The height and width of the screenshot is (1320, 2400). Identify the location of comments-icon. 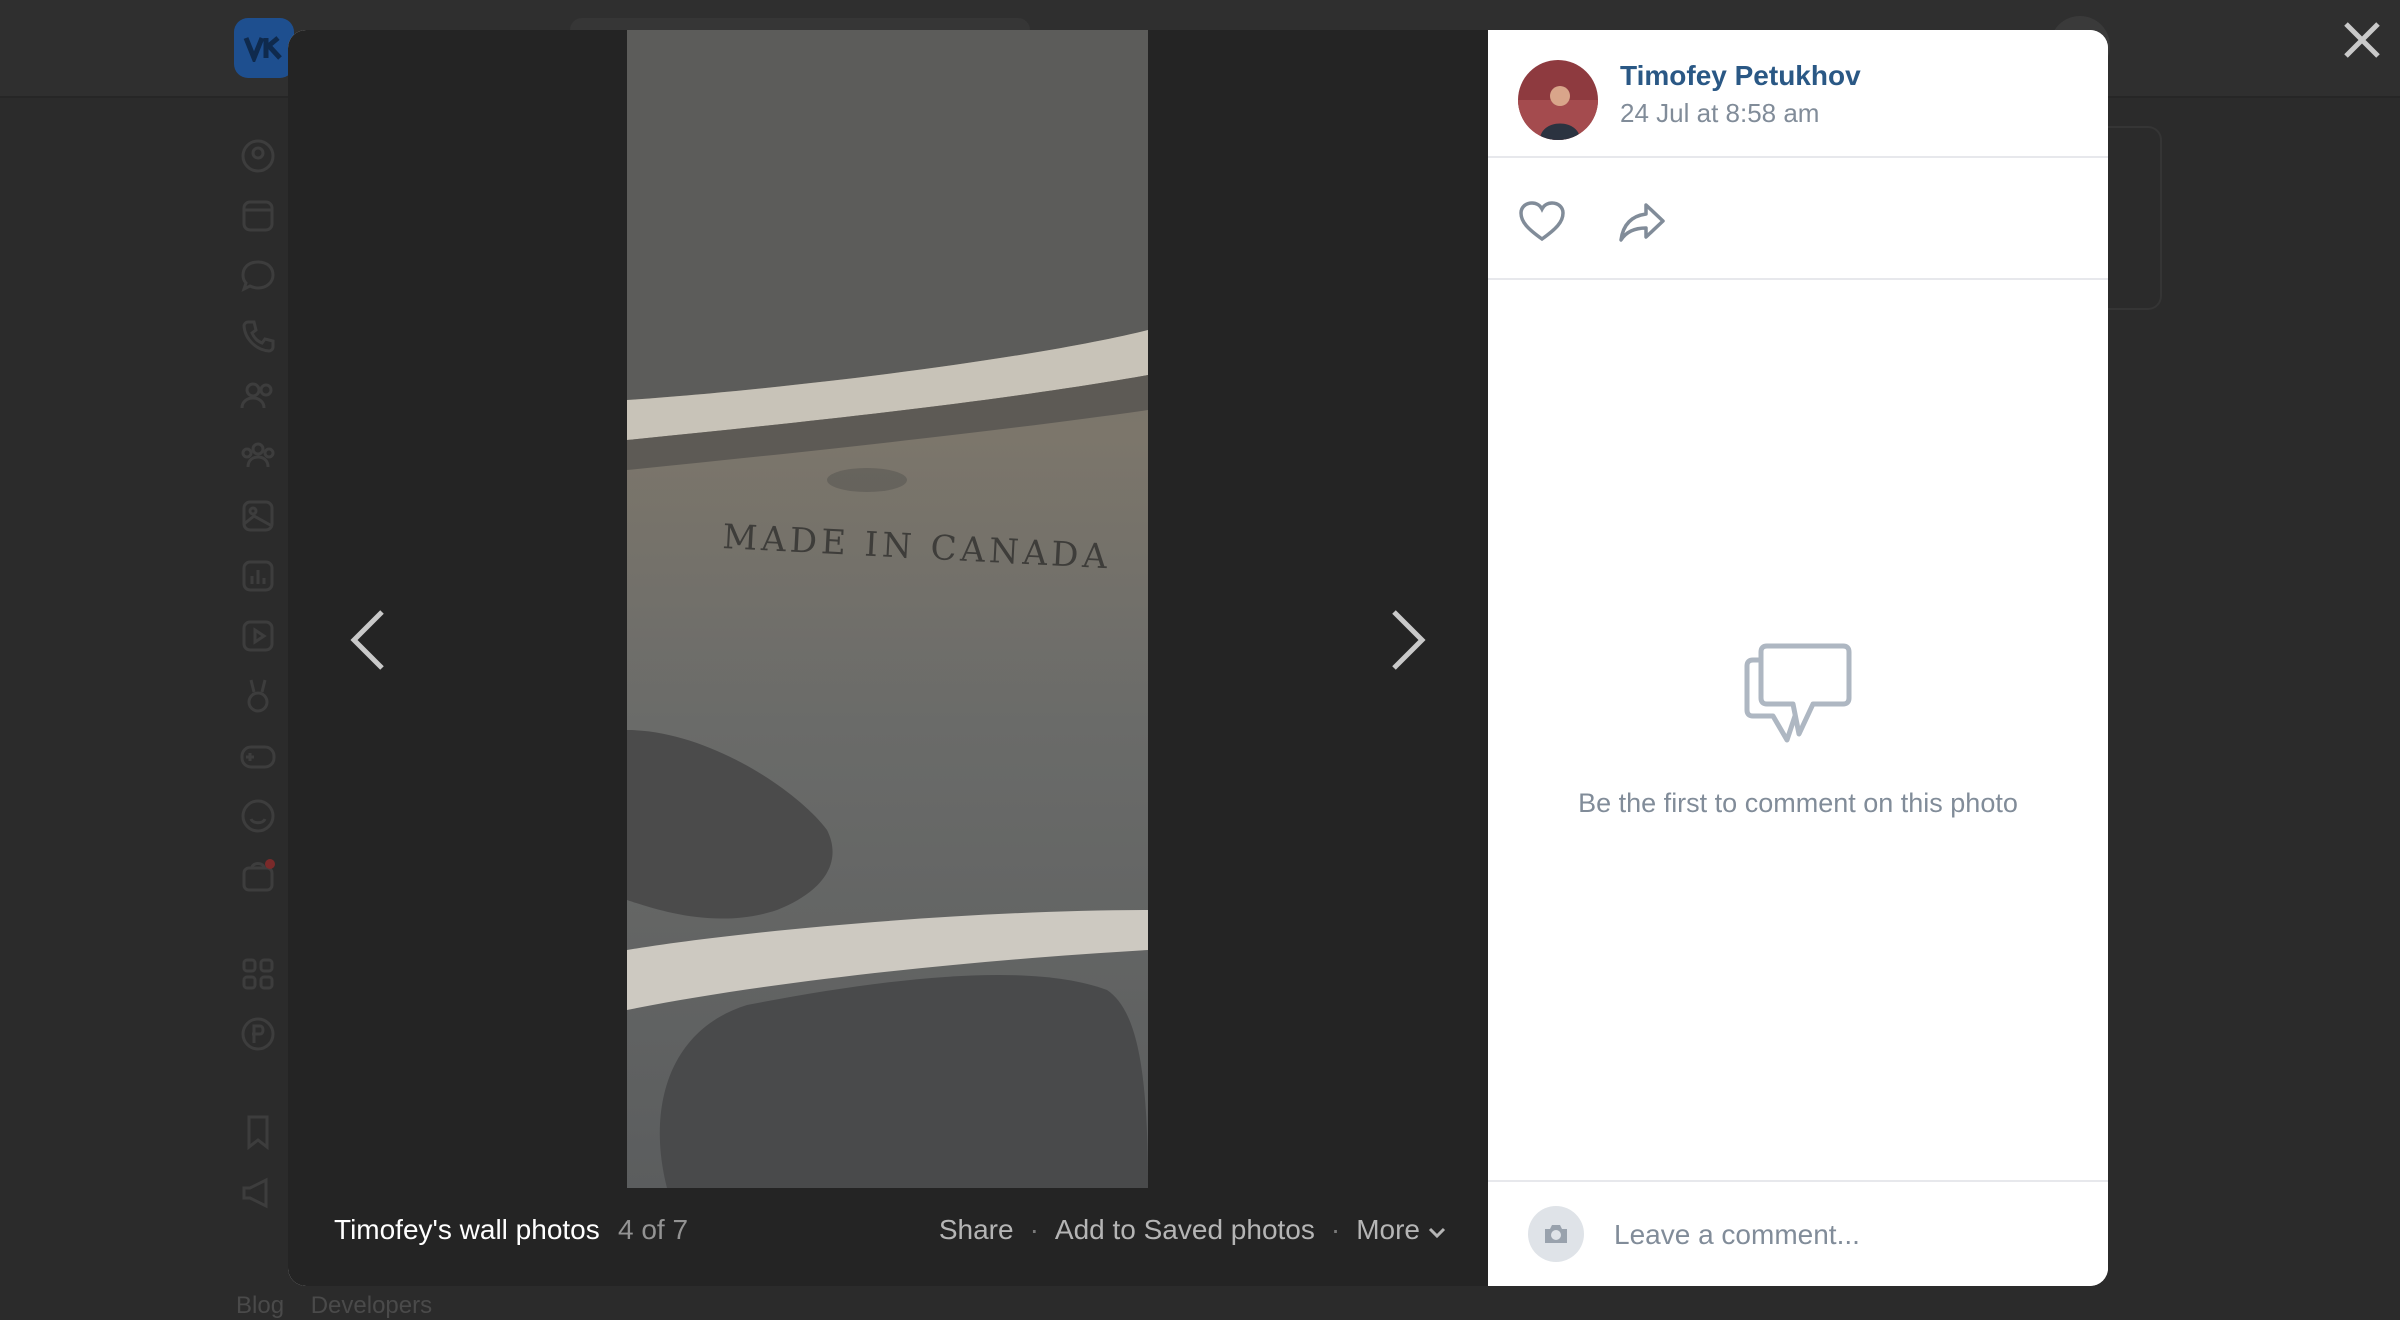
(1798, 693).